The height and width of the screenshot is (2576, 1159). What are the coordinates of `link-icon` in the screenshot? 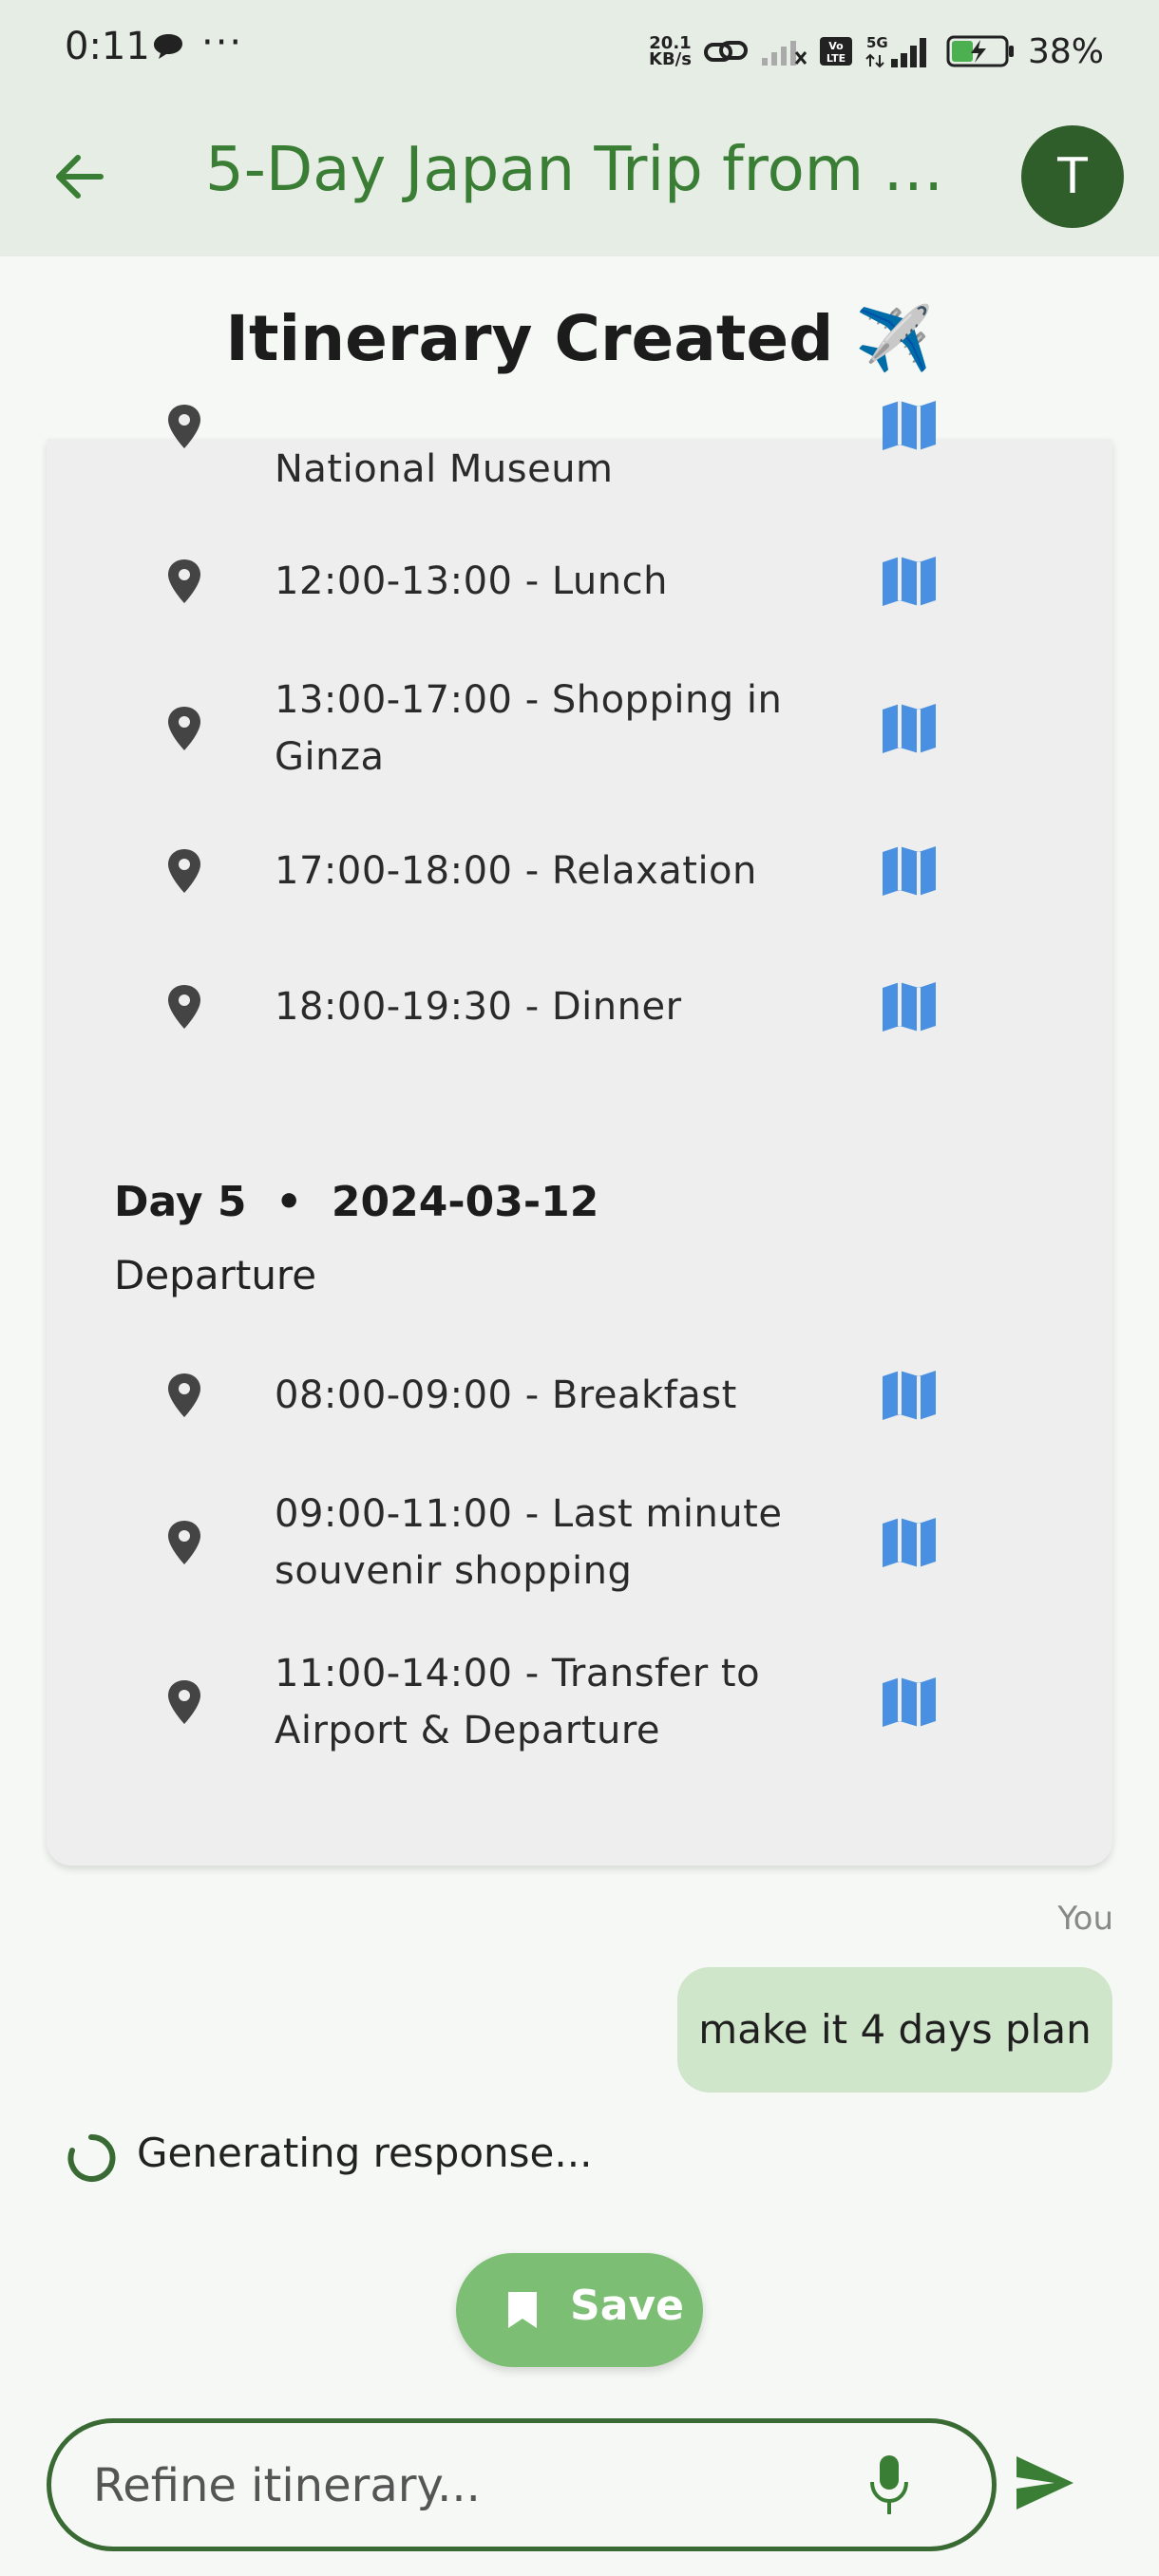 It's located at (725, 51).